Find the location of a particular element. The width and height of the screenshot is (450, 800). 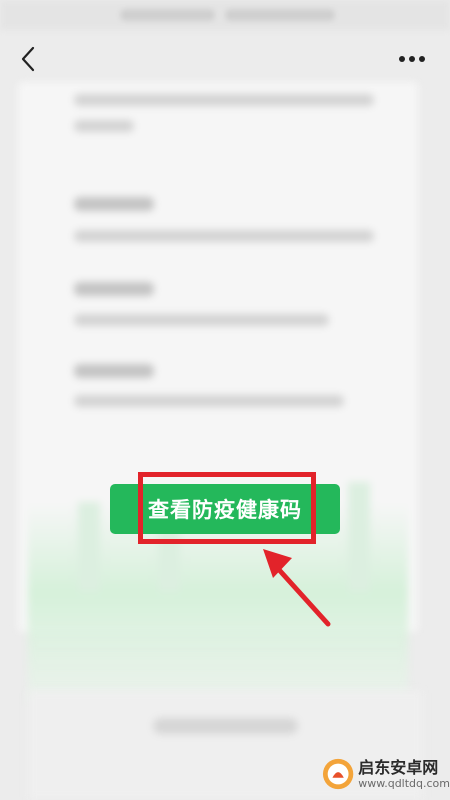

back-button is located at coordinates (28, 59).